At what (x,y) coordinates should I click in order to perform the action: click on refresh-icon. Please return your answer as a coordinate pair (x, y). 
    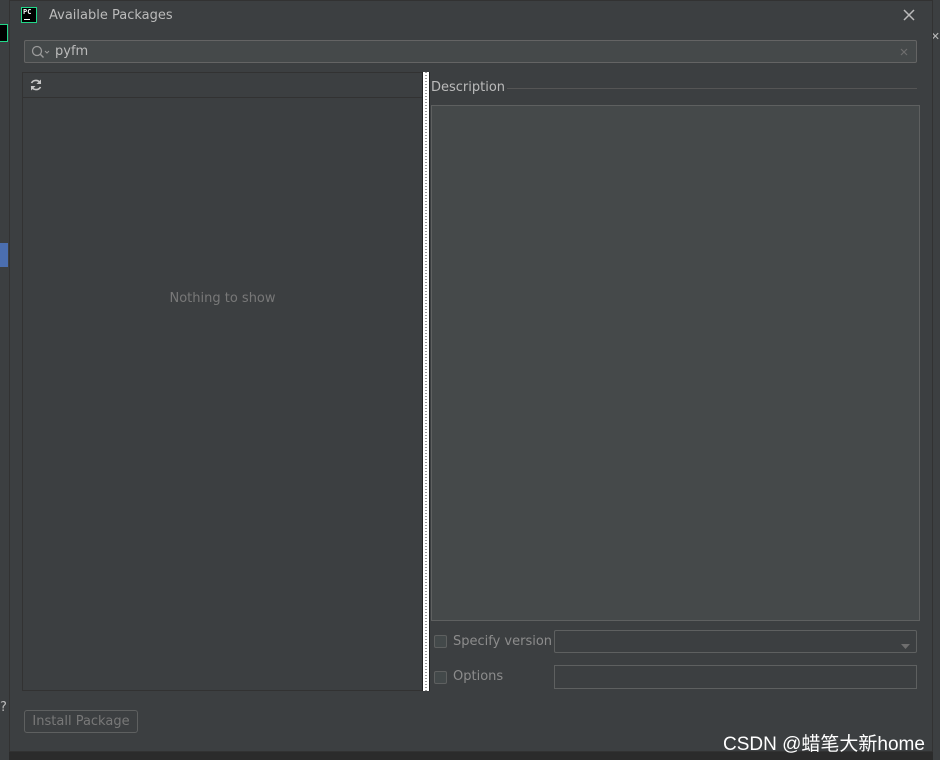
    Looking at the image, I should click on (36, 87).